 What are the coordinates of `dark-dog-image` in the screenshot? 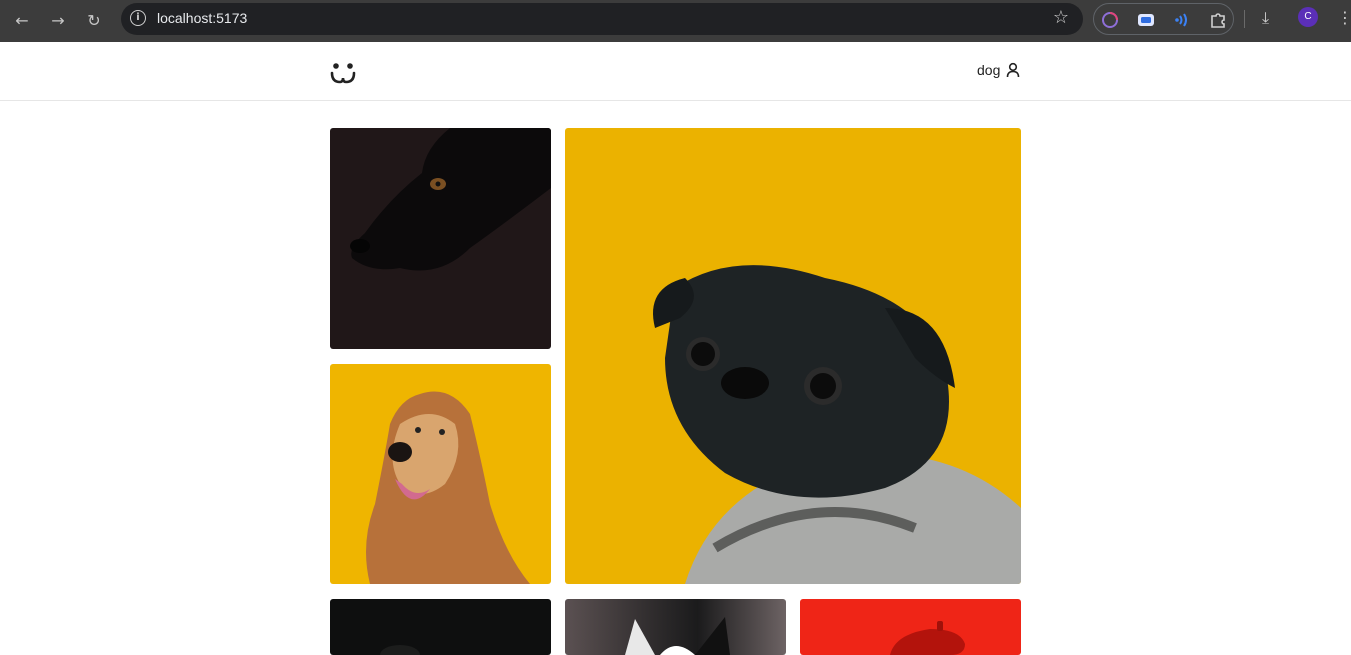 It's located at (400, 650).